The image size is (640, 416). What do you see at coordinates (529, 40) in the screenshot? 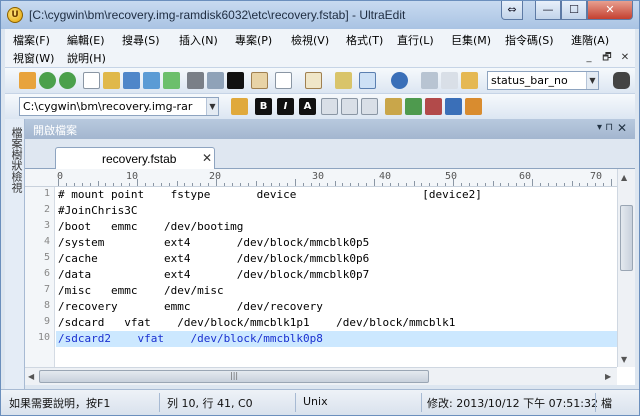
I see `menu-script: 指令碼(S)` at bounding box center [529, 40].